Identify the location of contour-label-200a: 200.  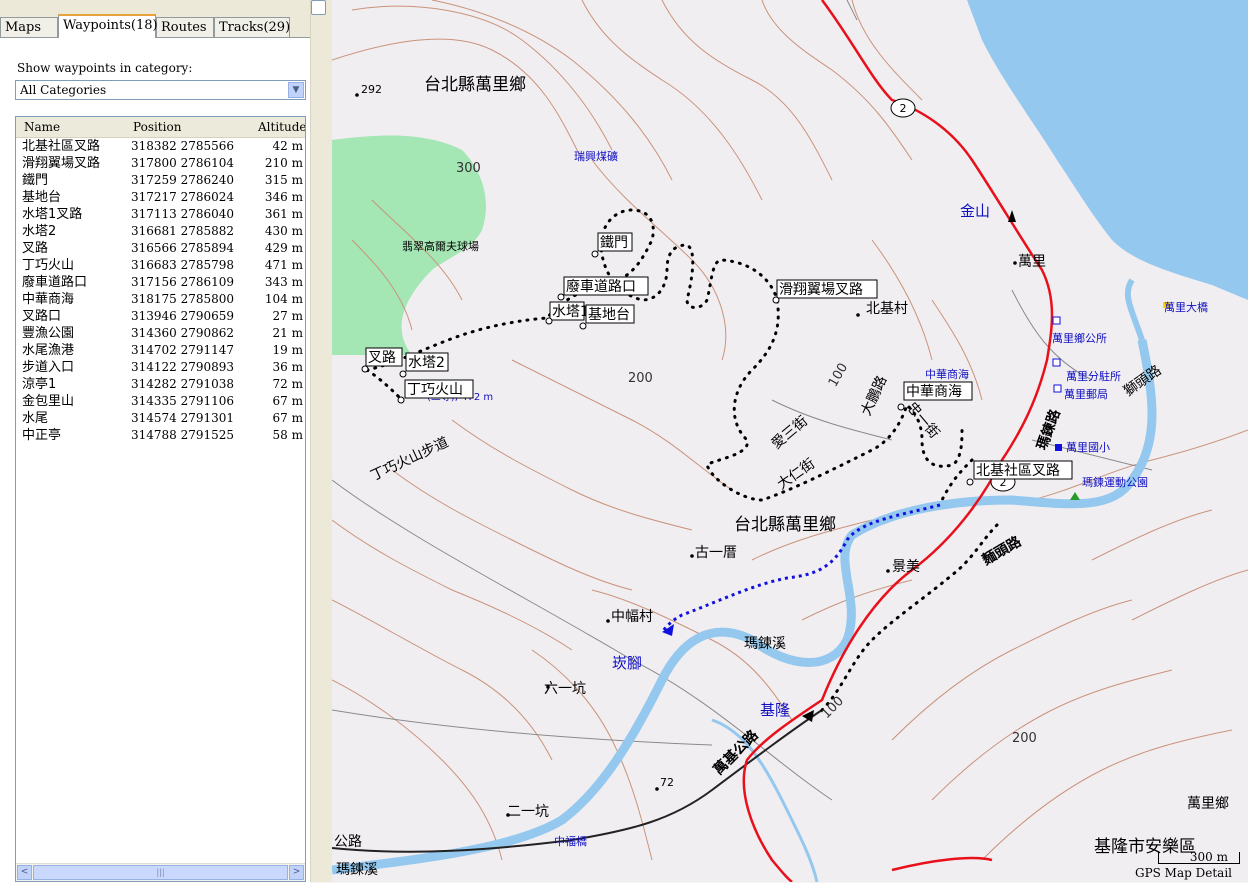
(640, 378).